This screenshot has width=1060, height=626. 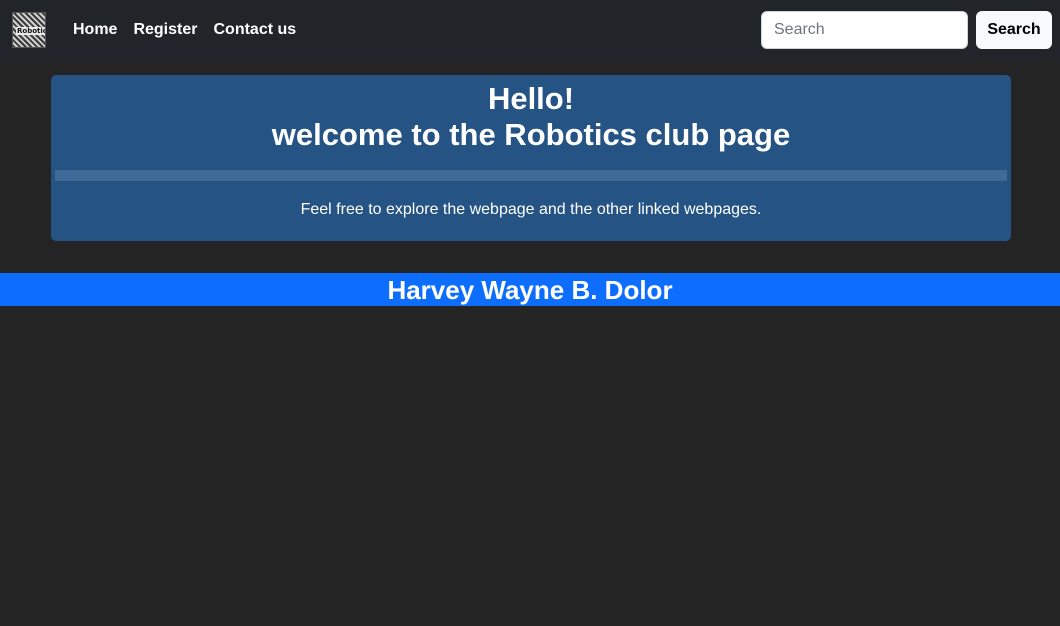 I want to click on name-banner: Harvey Wayne B. Dolor, so click(x=530, y=289).